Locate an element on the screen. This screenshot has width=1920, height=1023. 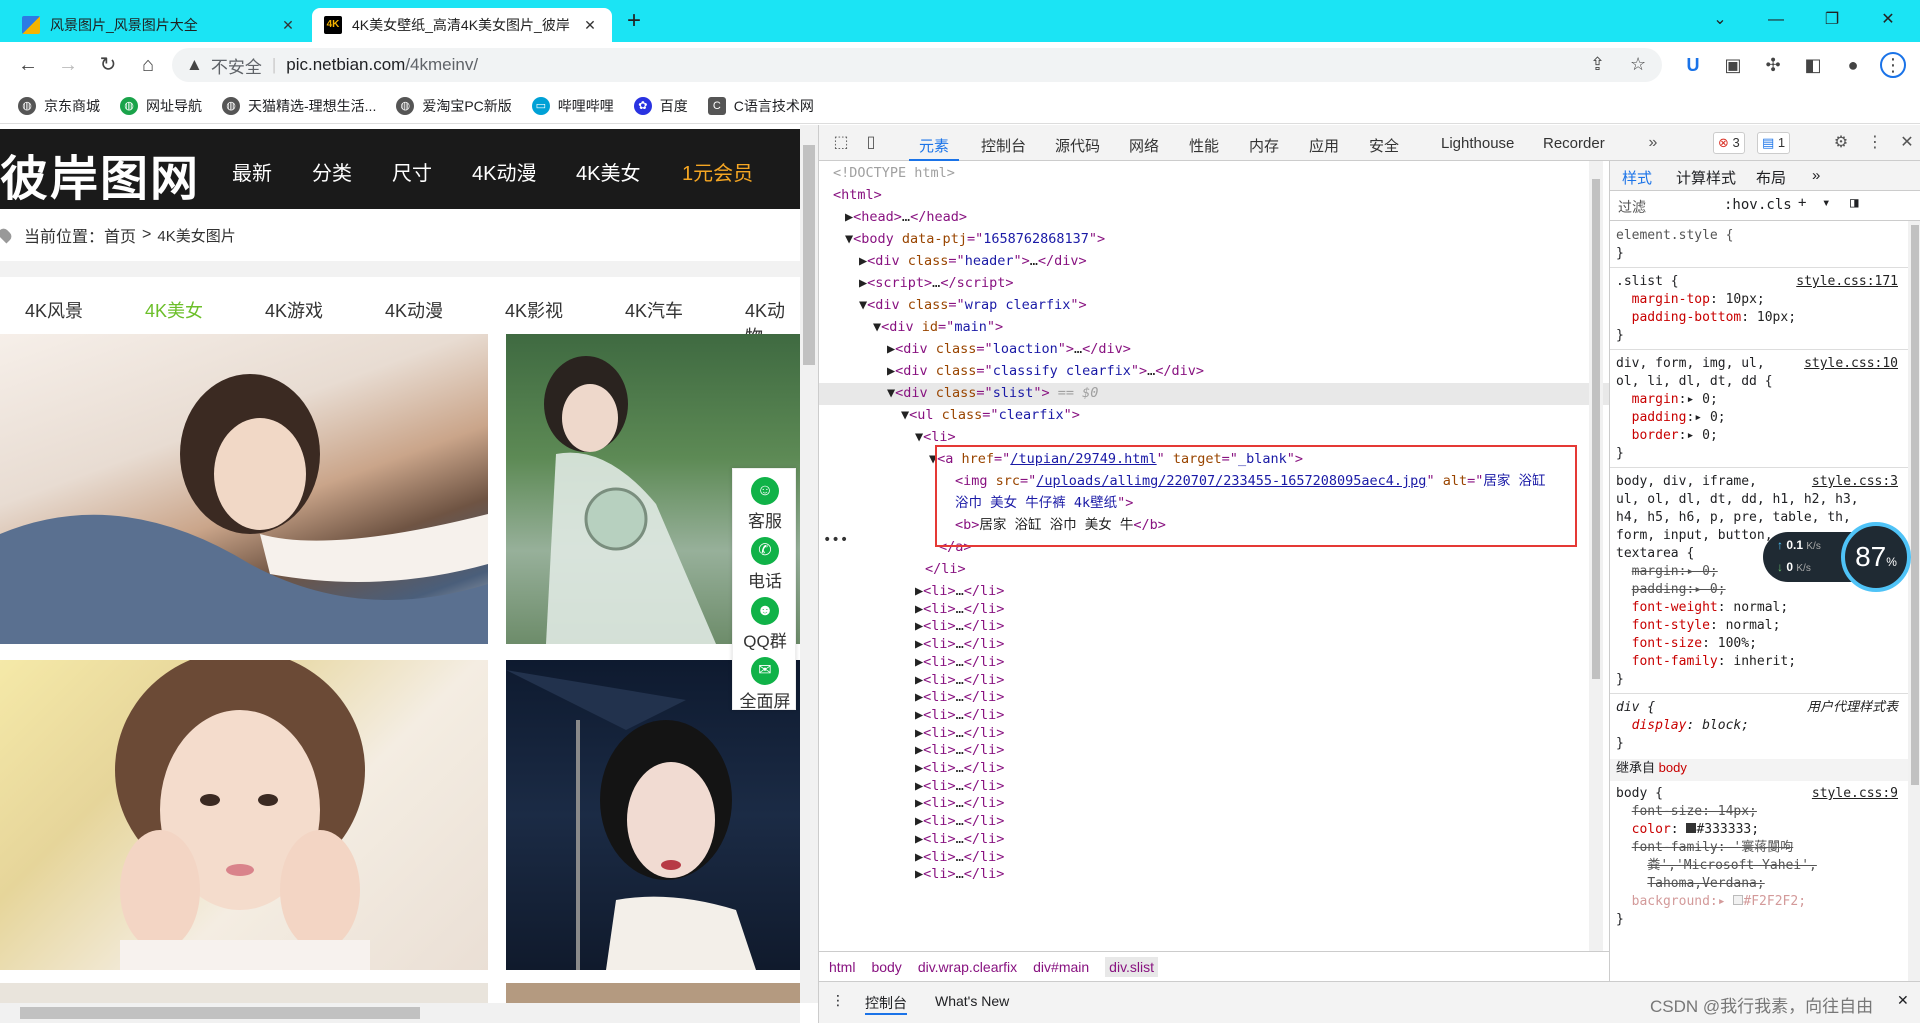
bookmark-bilibili: ▭ 哔哩哔哩 is located at coordinates (572, 106).